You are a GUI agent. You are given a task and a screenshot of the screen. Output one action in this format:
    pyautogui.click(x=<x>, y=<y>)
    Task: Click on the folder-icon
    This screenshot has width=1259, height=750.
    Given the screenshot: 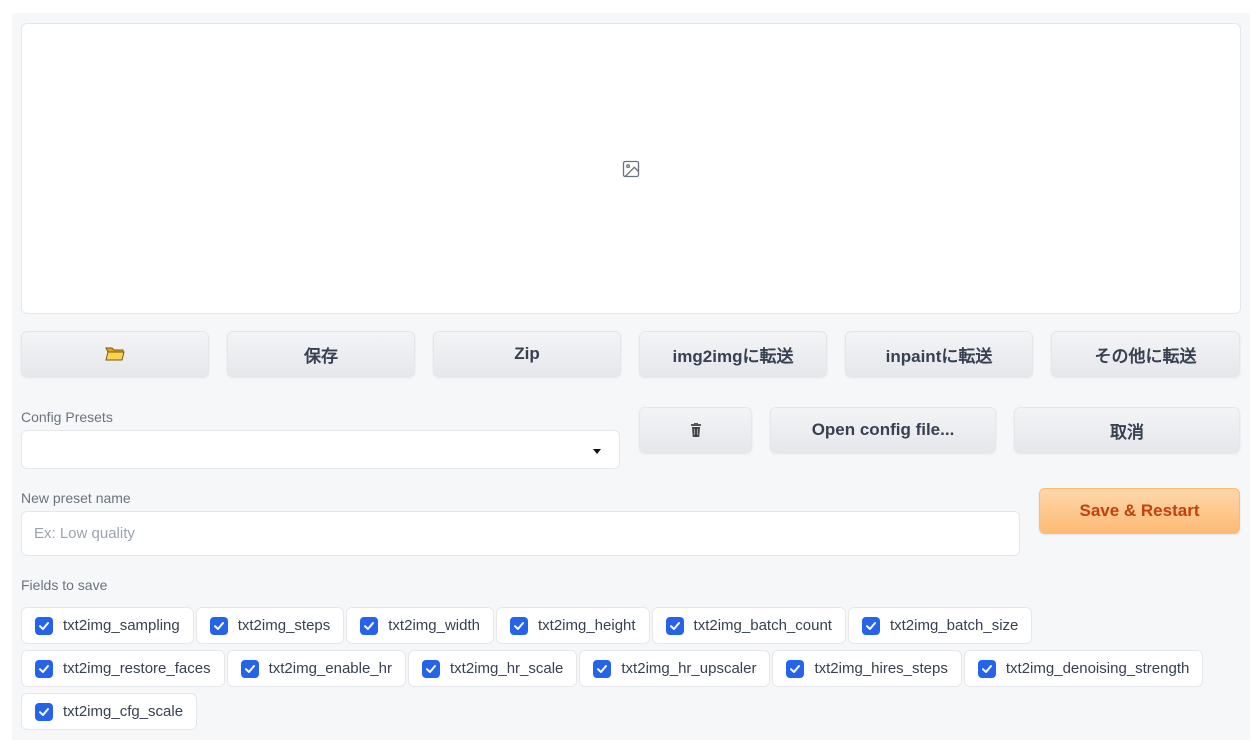 What is the action you would take?
    pyautogui.click(x=115, y=354)
    